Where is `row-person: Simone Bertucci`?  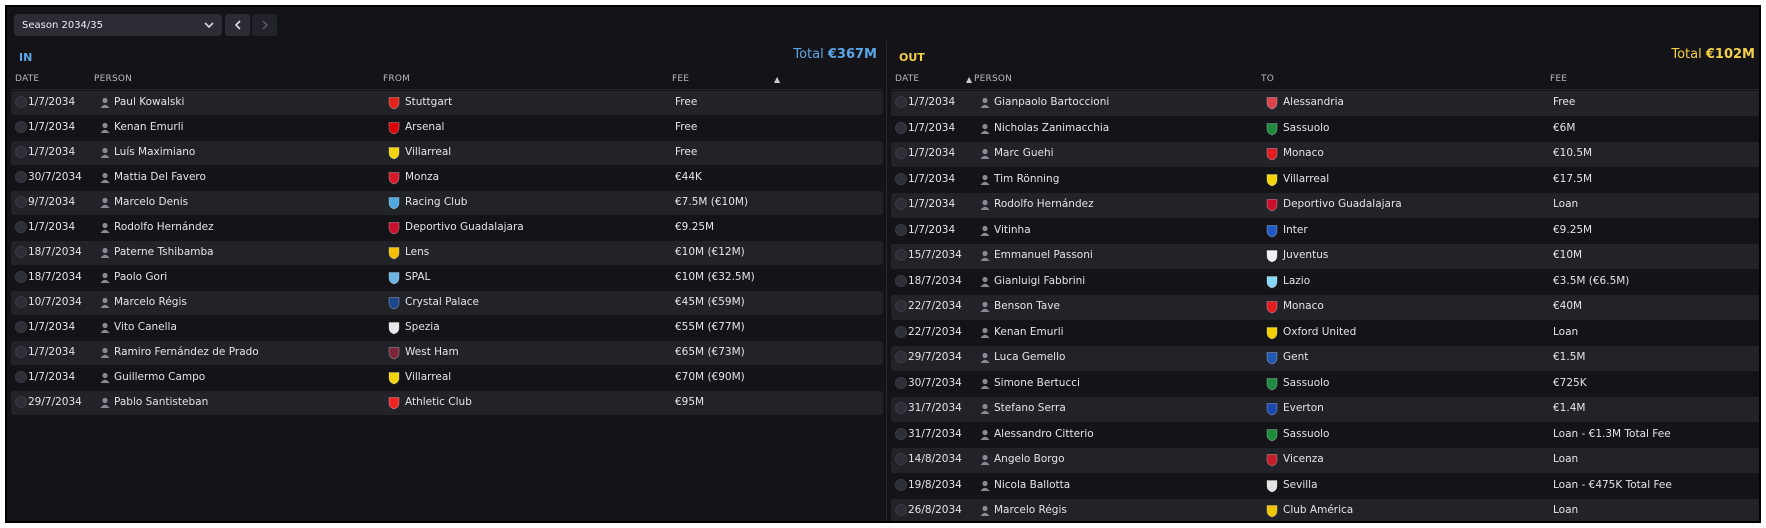
row-person: Simone Bertucci is located at coordinates (1037, 383).